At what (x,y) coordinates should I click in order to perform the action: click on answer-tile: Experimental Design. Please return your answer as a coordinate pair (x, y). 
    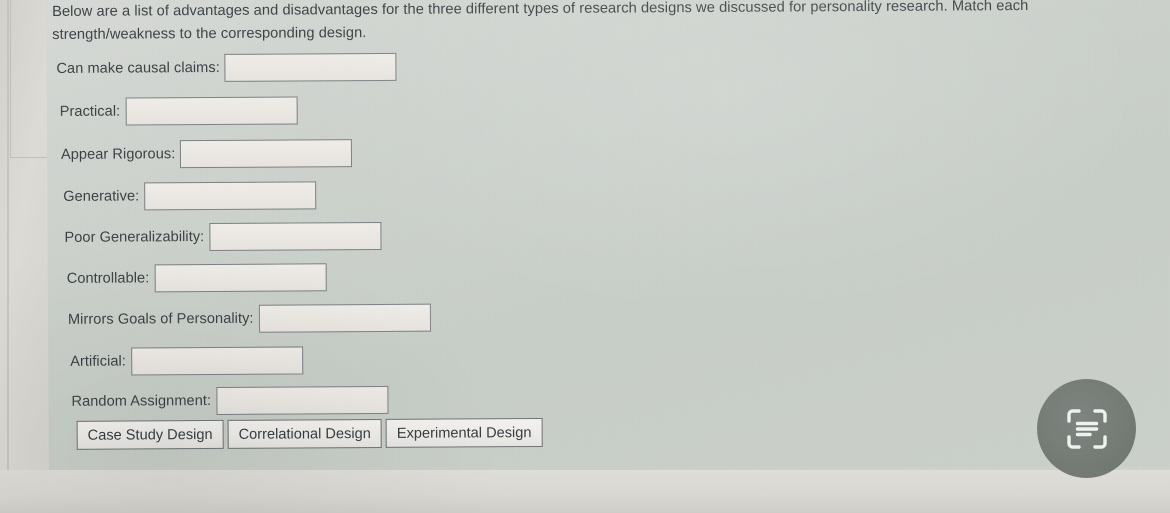
    Looking at the image, I should click on (464, 432).